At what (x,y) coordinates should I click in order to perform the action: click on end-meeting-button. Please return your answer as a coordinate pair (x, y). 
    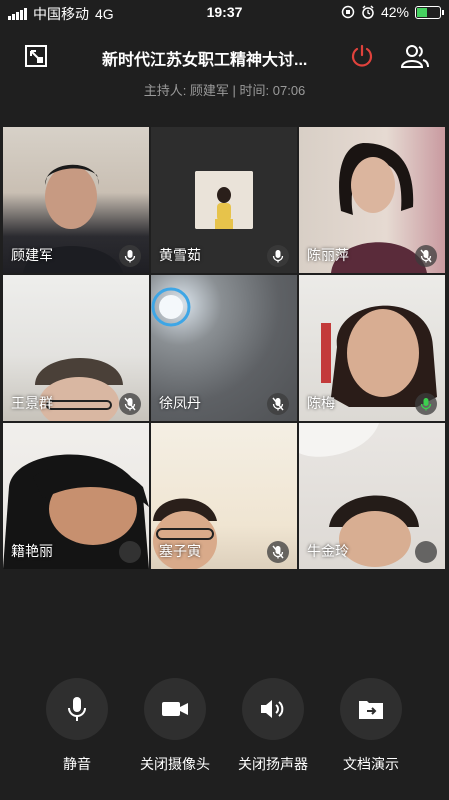
    Looking at the image, I should click on (362, 56).